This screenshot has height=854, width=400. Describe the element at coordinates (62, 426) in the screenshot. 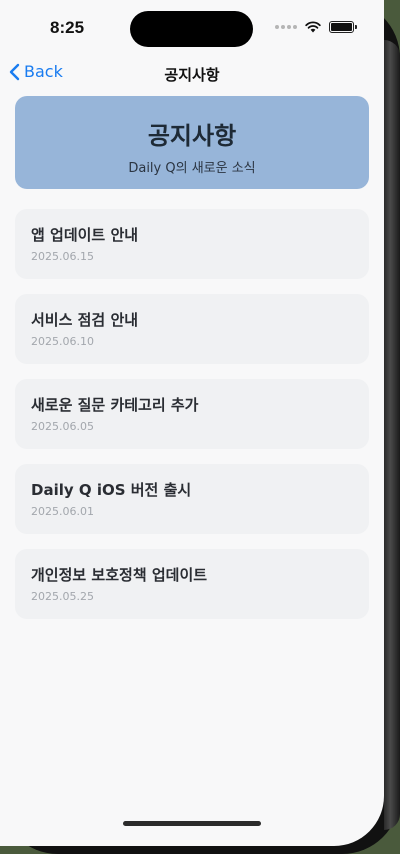

I see `notice-date: 2025.06.05` at that location.